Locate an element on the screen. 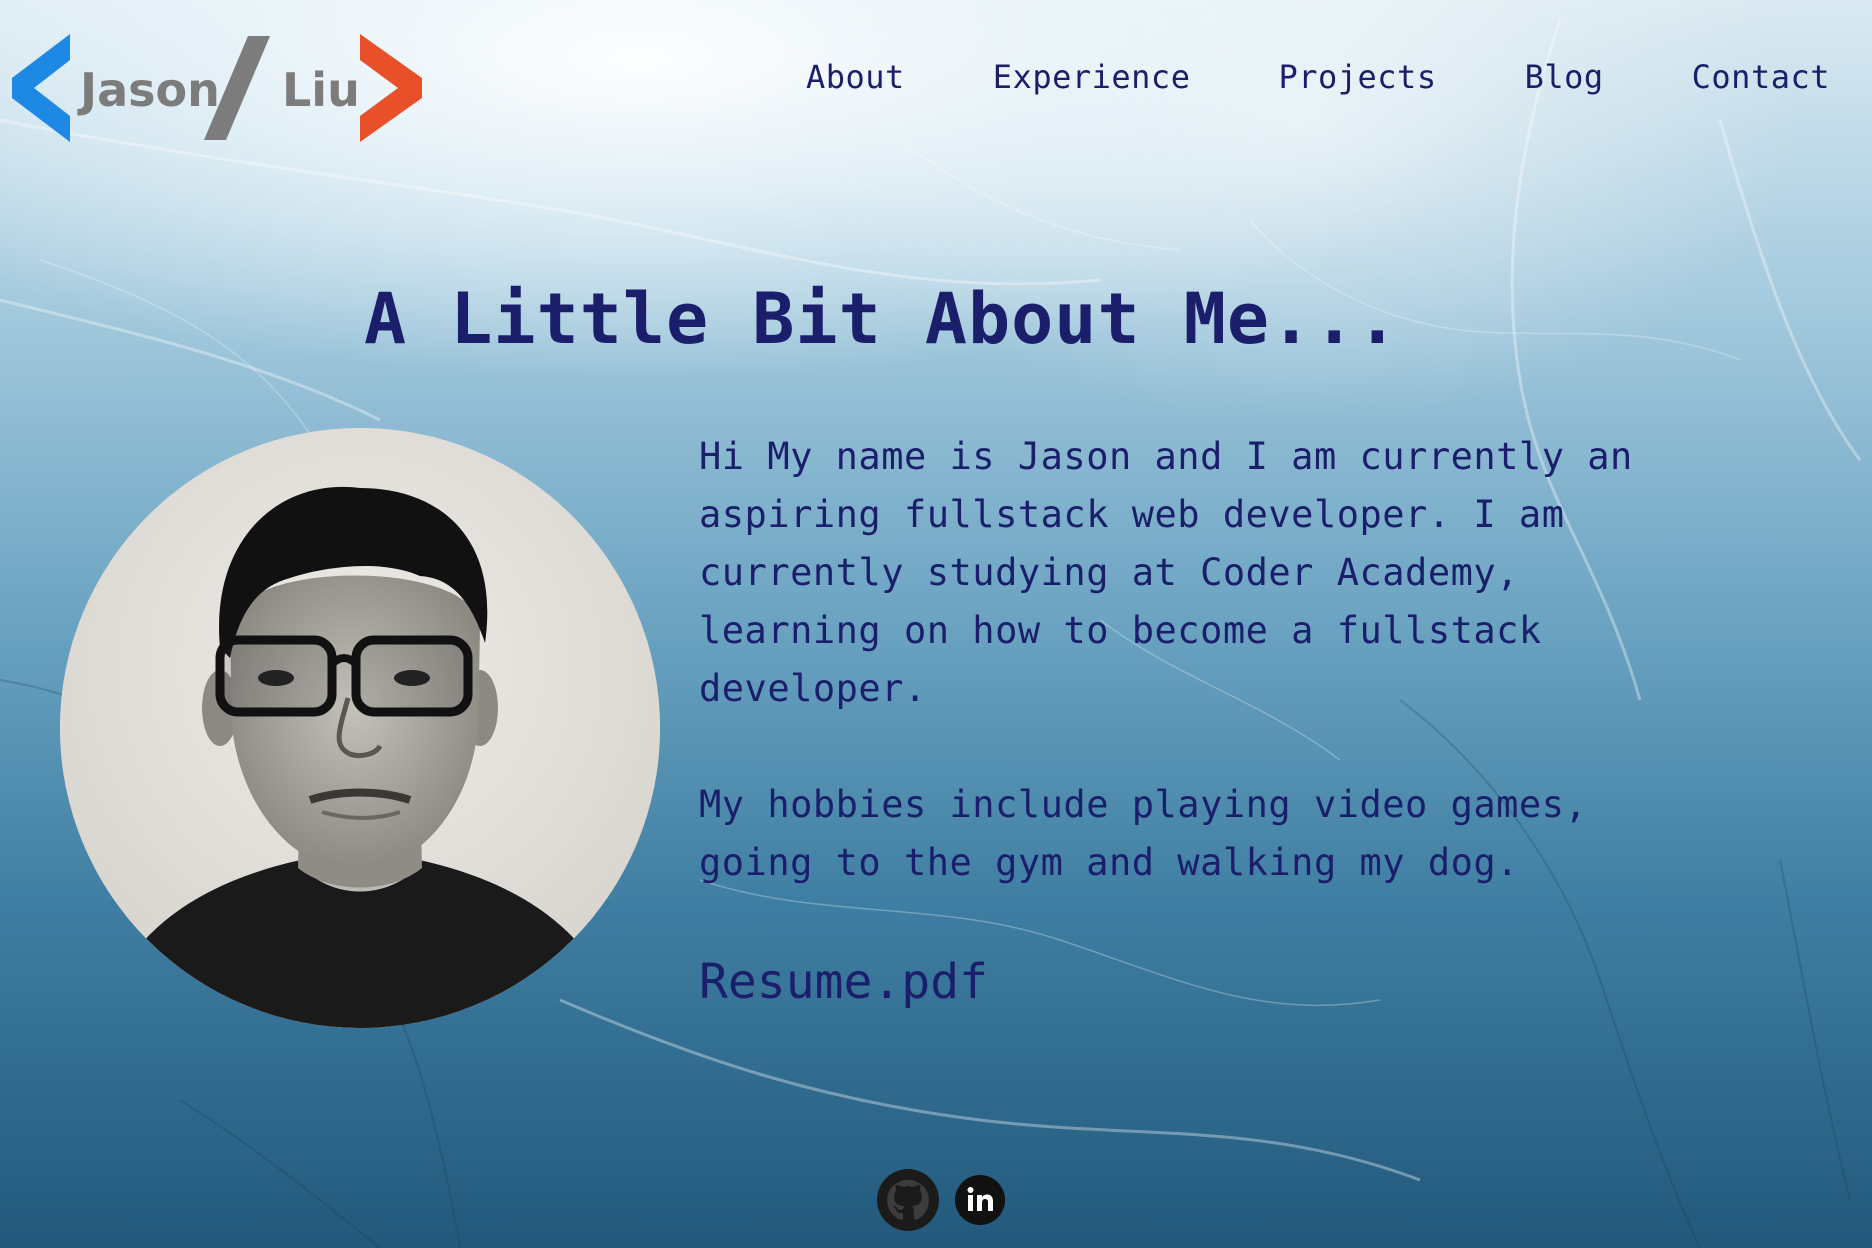  social-links is located at coordinates (941, 1200).